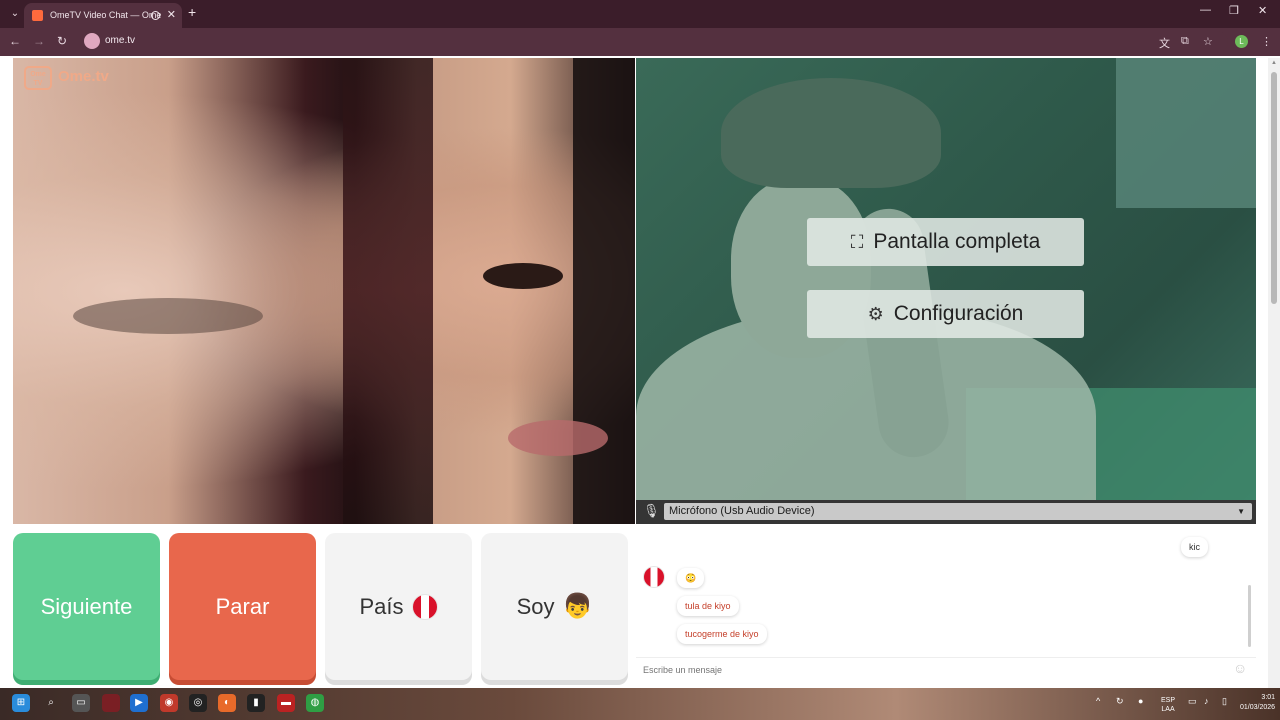  What do you see at coordinates (1194, 547) in the screenshot?
I see `chat-message: kic` at bounding box center [1194, 547].